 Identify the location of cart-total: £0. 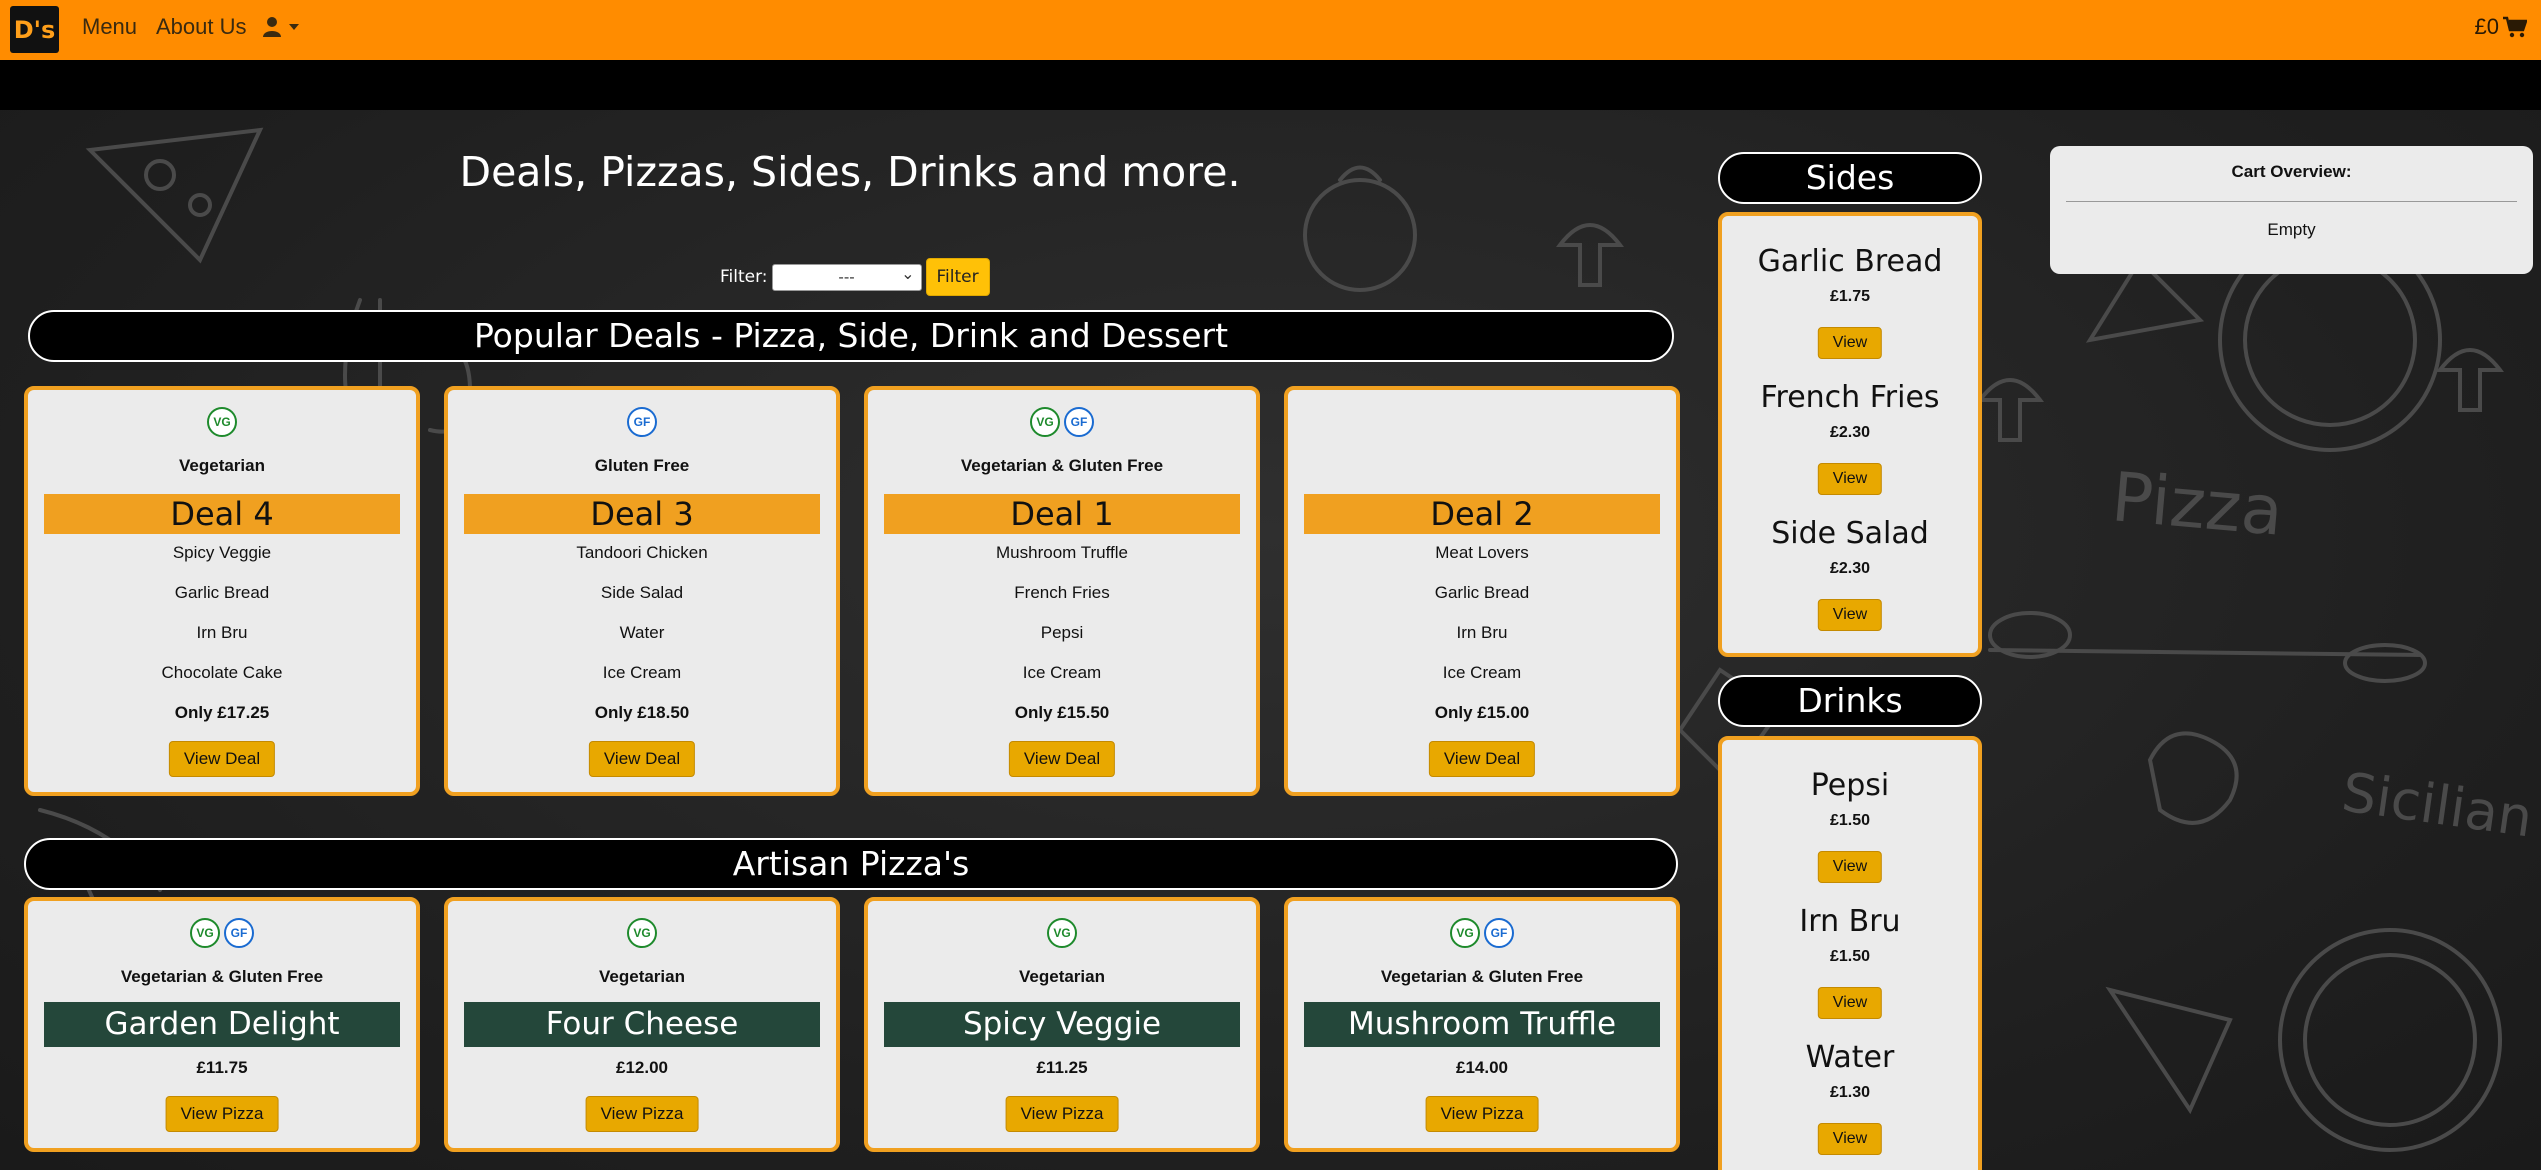
(2486, 26).